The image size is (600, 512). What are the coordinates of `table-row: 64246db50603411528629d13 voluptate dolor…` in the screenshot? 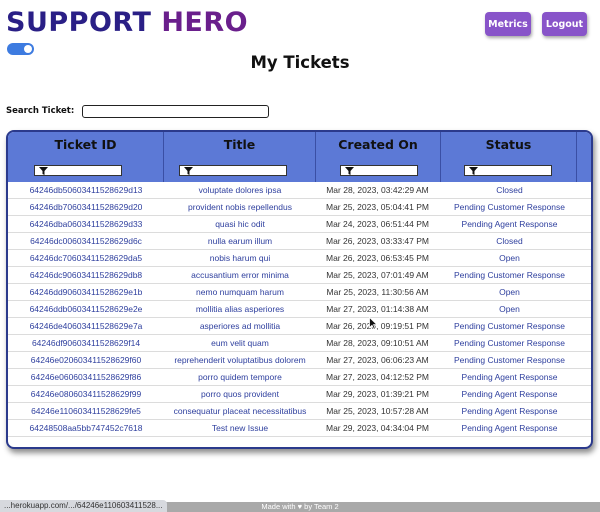 It's located at (299, 190).